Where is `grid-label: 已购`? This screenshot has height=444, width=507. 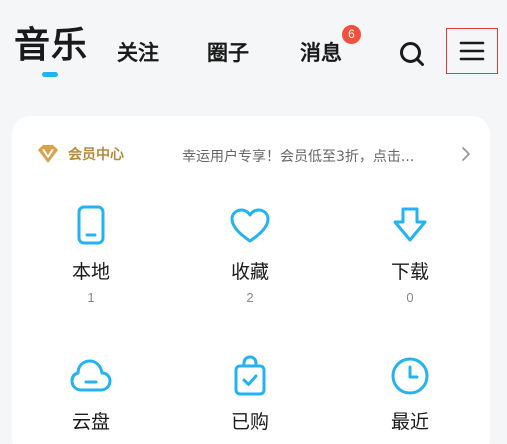 grid-label: 已购 is located at coordinates (249, 422).